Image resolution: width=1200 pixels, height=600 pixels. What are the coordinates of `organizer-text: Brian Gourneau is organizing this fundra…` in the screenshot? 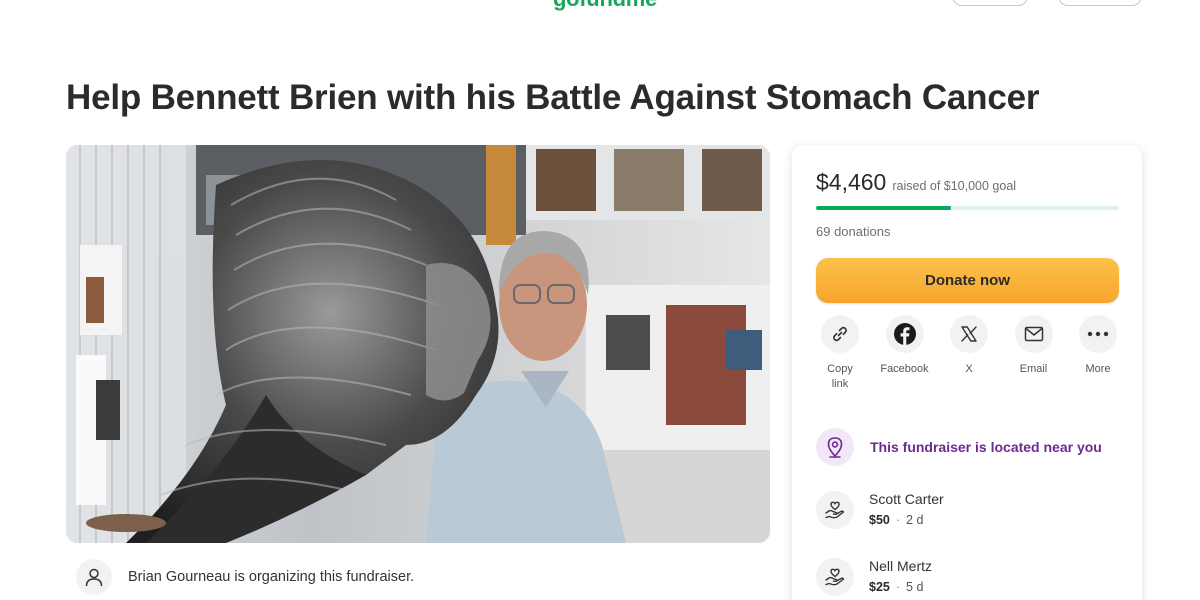 It's located at (271, 577).